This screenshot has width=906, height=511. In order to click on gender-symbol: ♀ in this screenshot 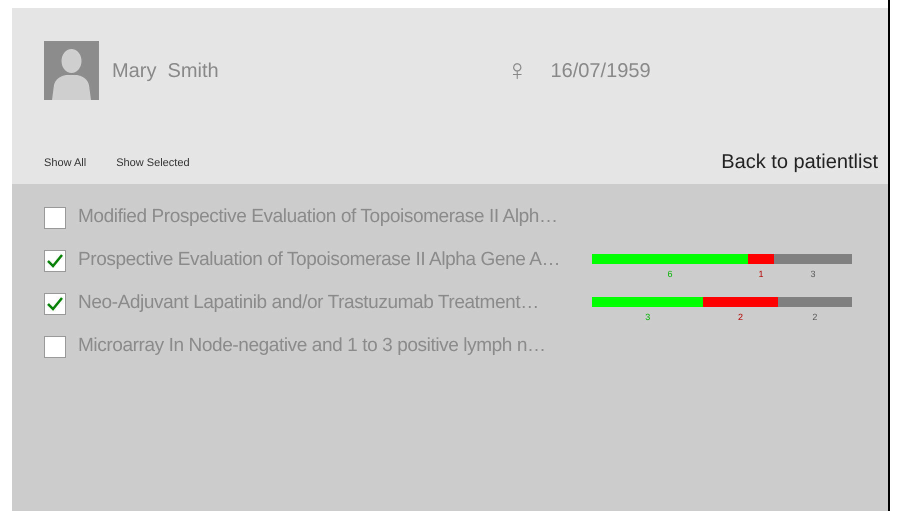, I will do `click(517, 71)`.